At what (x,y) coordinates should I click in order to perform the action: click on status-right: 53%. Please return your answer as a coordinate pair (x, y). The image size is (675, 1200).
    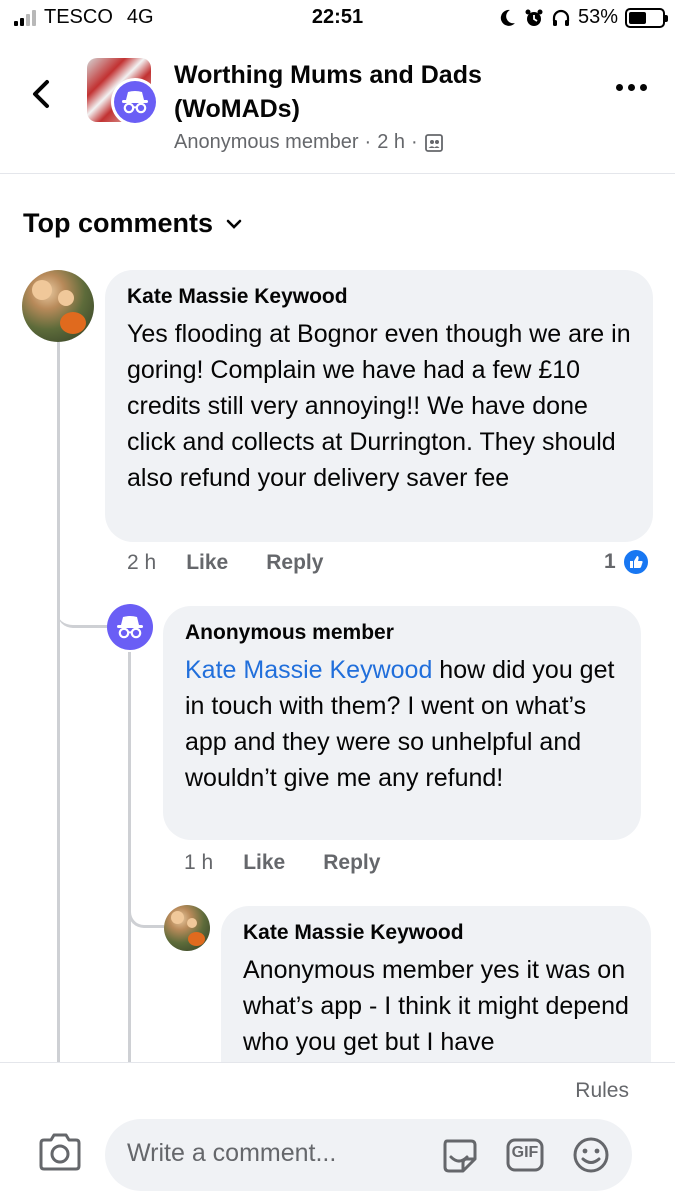
    Looking at the image, I should click on (582, 17).